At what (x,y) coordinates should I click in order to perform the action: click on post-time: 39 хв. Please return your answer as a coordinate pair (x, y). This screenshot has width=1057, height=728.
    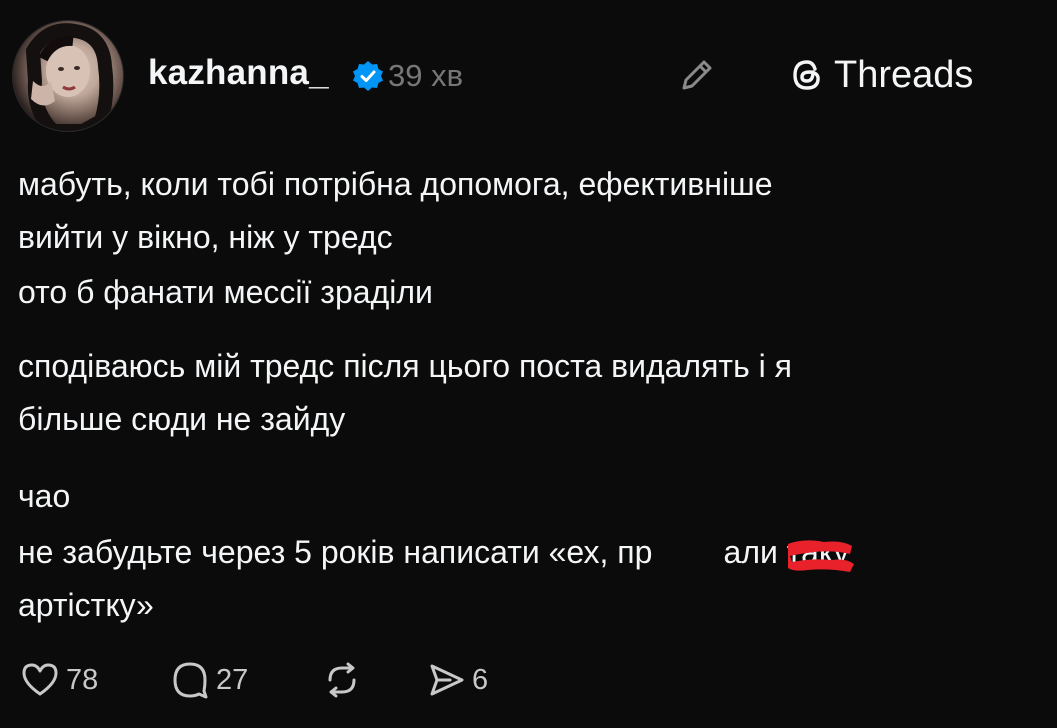
    Looking at the image, I should click on (426, 75).